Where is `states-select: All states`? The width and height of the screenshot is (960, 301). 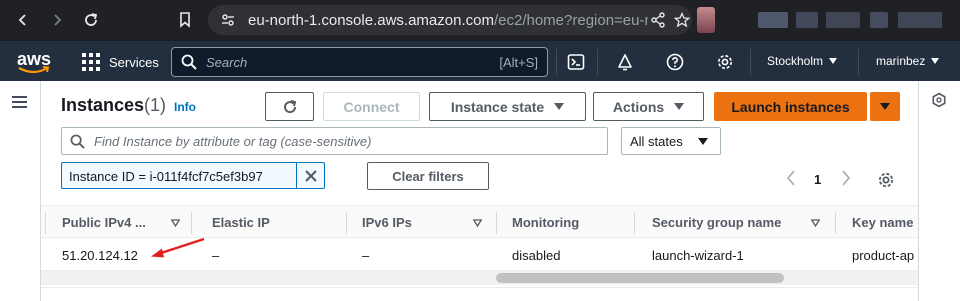
states-select: All states is located at coordinates (671, 141).